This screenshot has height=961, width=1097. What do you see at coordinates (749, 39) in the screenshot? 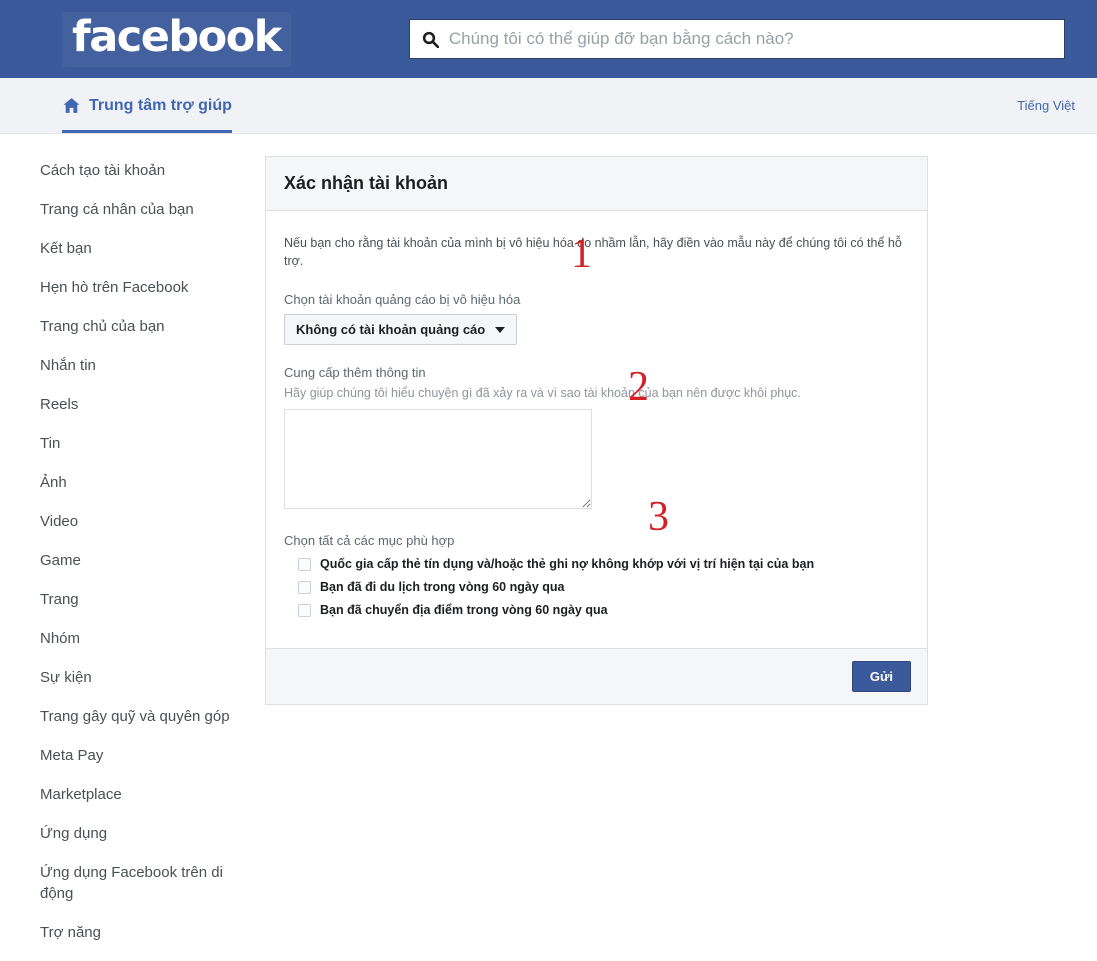
I see `search-input` at bounding box center [749, 39].